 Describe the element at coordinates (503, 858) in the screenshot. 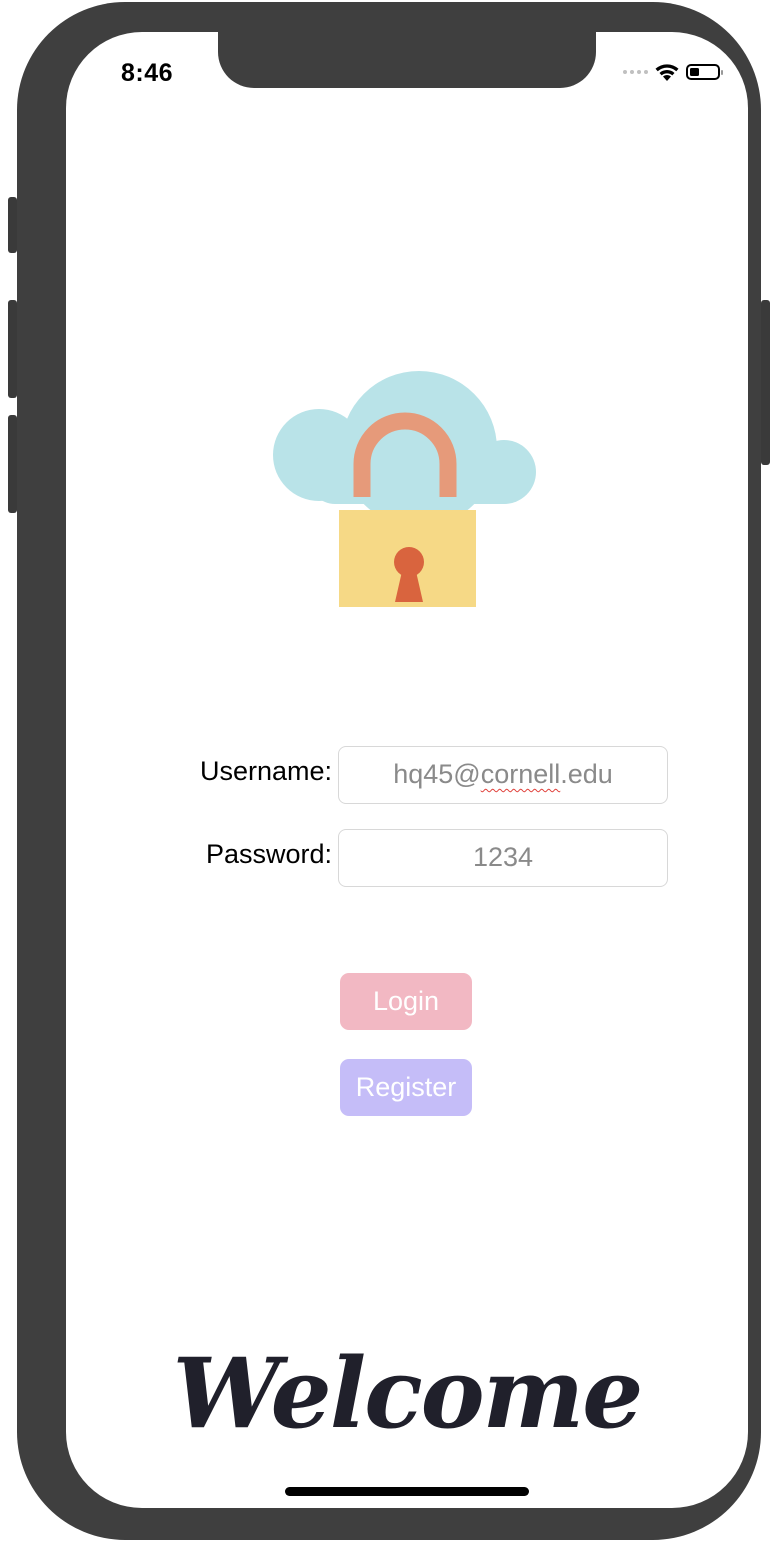

I see `password-input: 1234` at that location.